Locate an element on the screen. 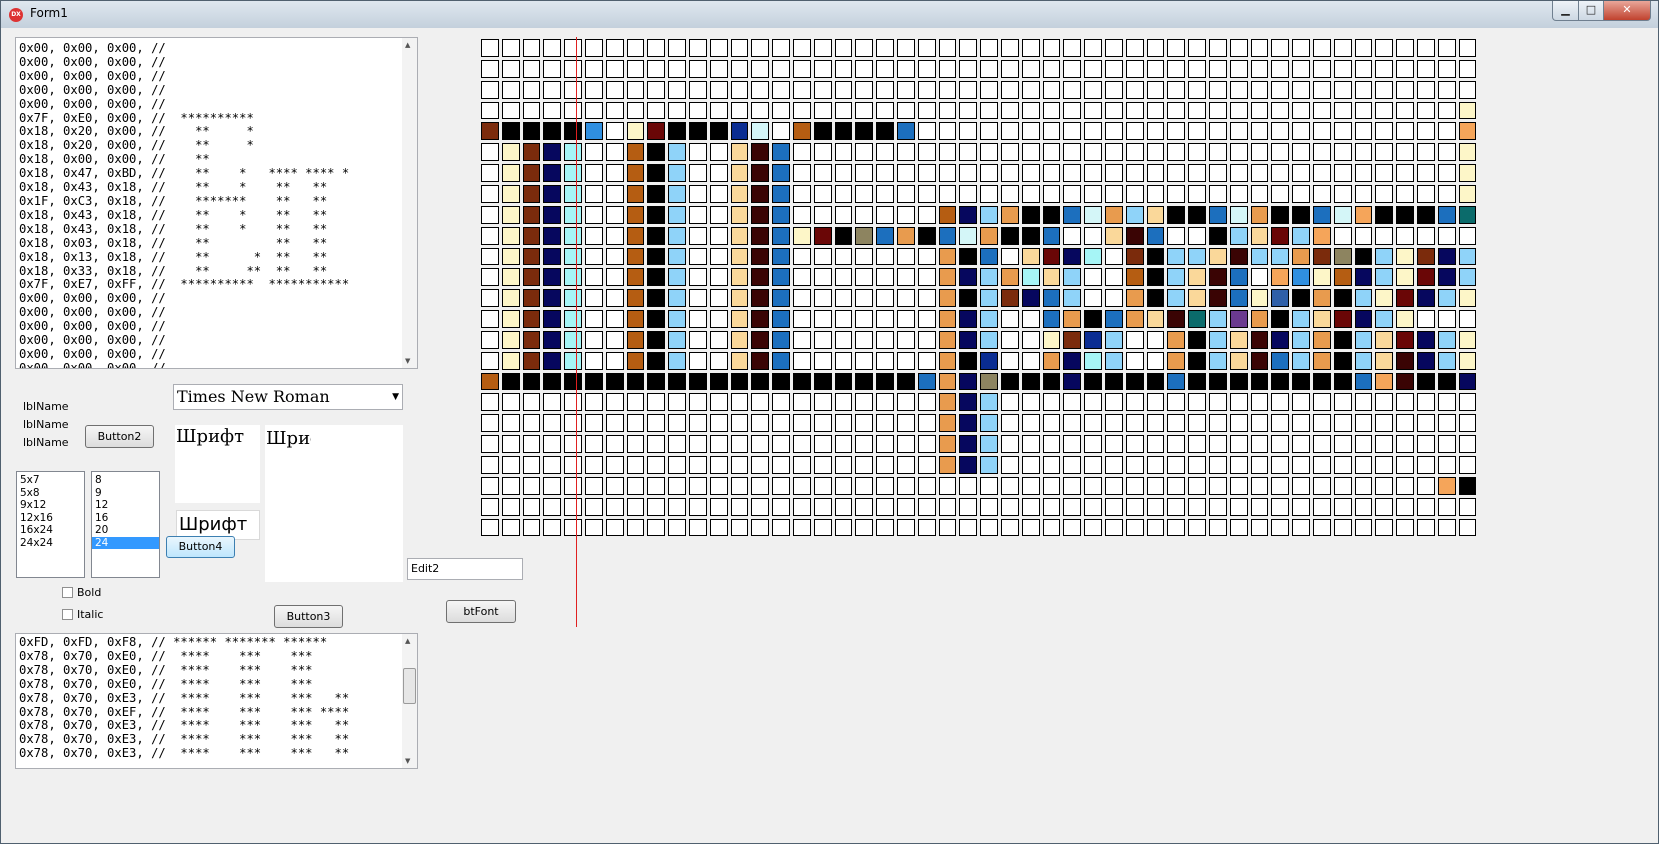  vertical-scrollbar-bottom: ▲ ▼ is located at coordinates (409, 701).